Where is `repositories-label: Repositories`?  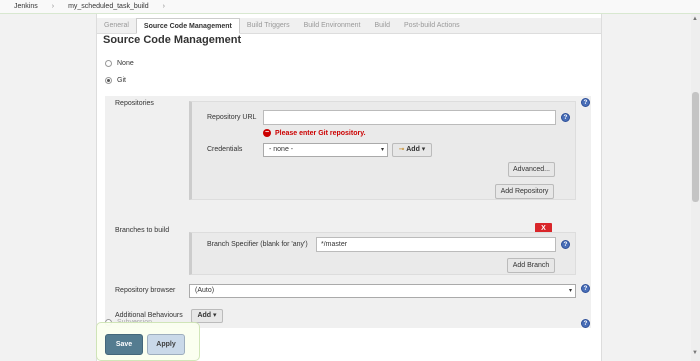 repositories-label: Repositories is located at coordinates (134, 103).